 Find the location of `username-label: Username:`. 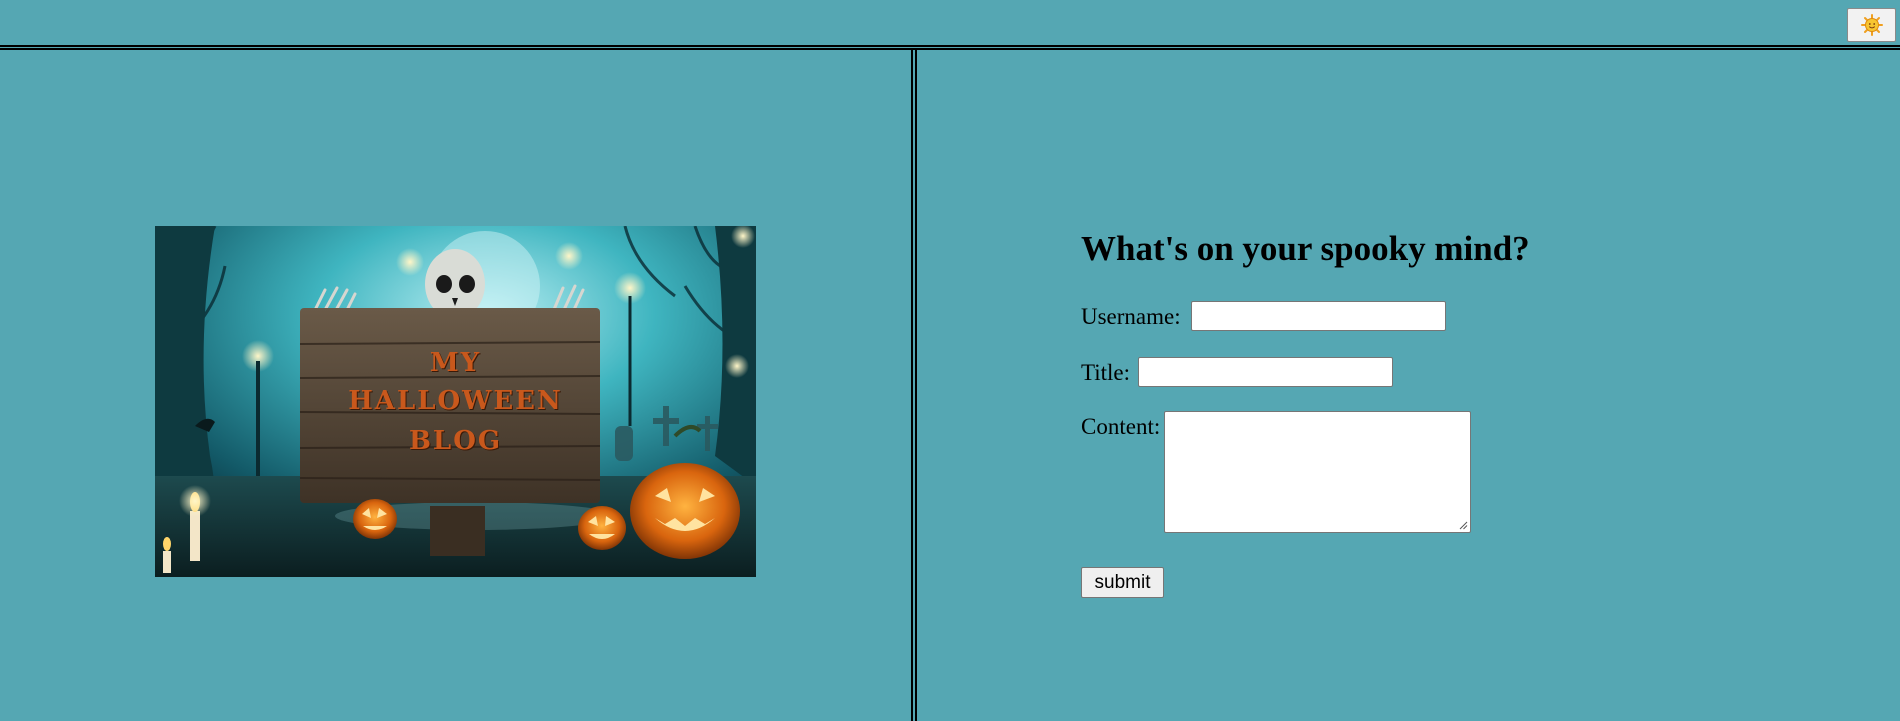

username-label: Username: is located at coordinates (1131, 316).